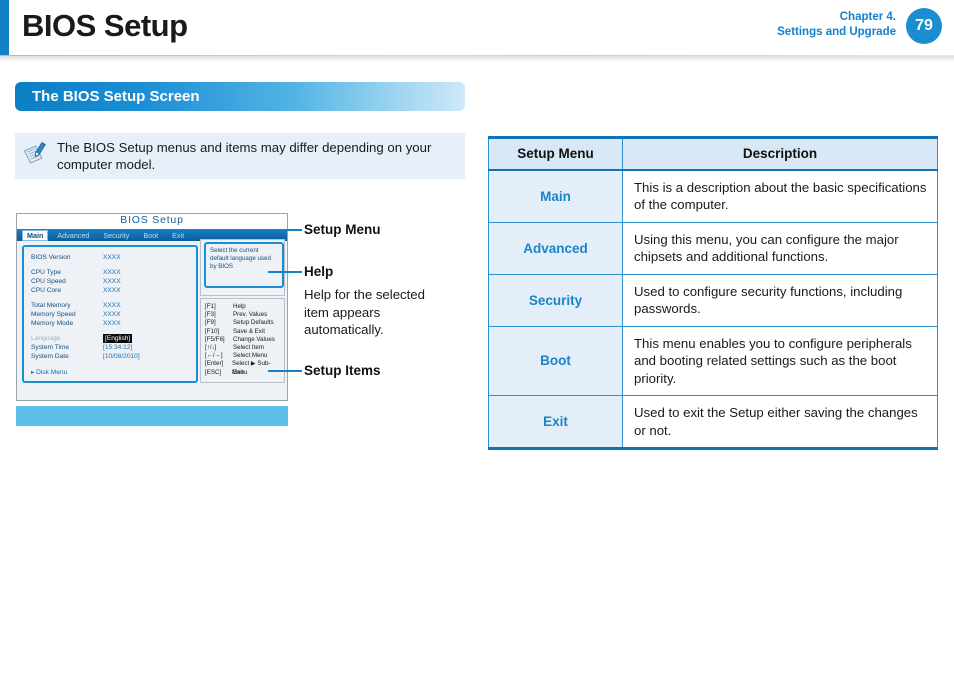 This screenshot has height=677, width=954. Describe the element at coordinates (105, 25) in the screenshot. I see `page-title: BIOS Setup` at that location.